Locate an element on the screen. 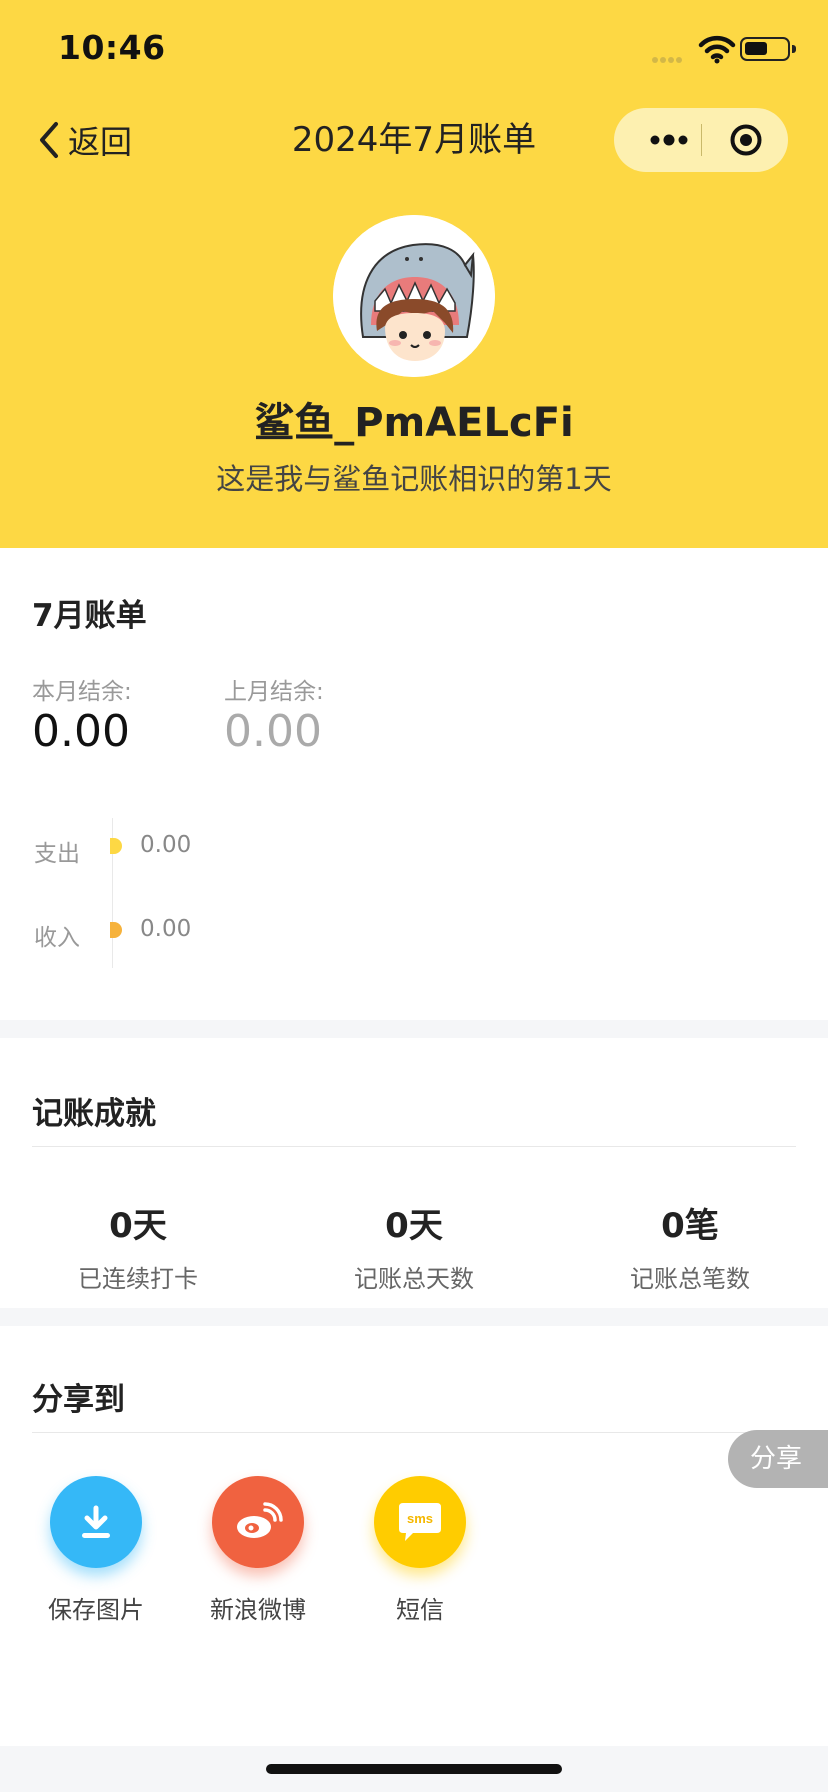 The height and width of the screenshot is (1792, 828). sms-icon: sms is located at coordinates (420, 1522).